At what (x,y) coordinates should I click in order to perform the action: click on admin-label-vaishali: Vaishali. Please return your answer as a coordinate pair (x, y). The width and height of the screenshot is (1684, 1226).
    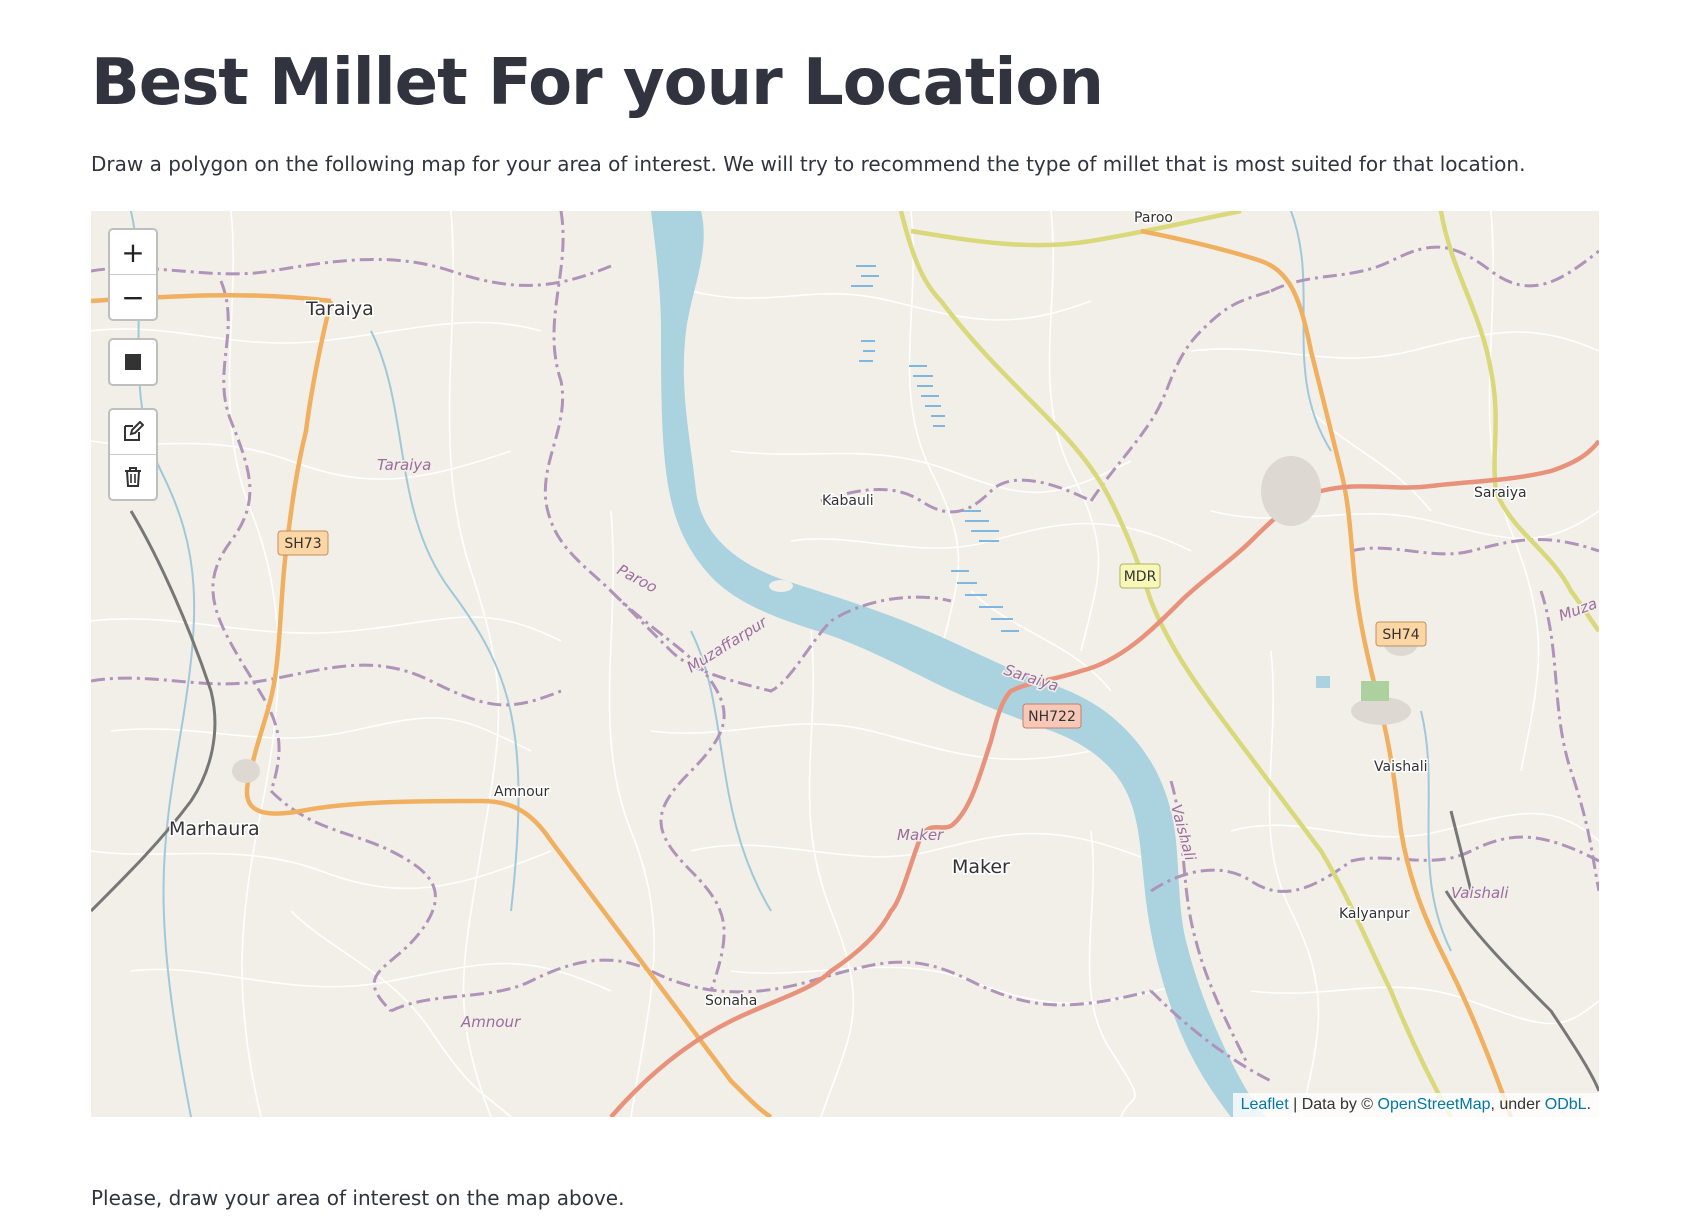
    Looking at the image, I should click on (1480, 893).